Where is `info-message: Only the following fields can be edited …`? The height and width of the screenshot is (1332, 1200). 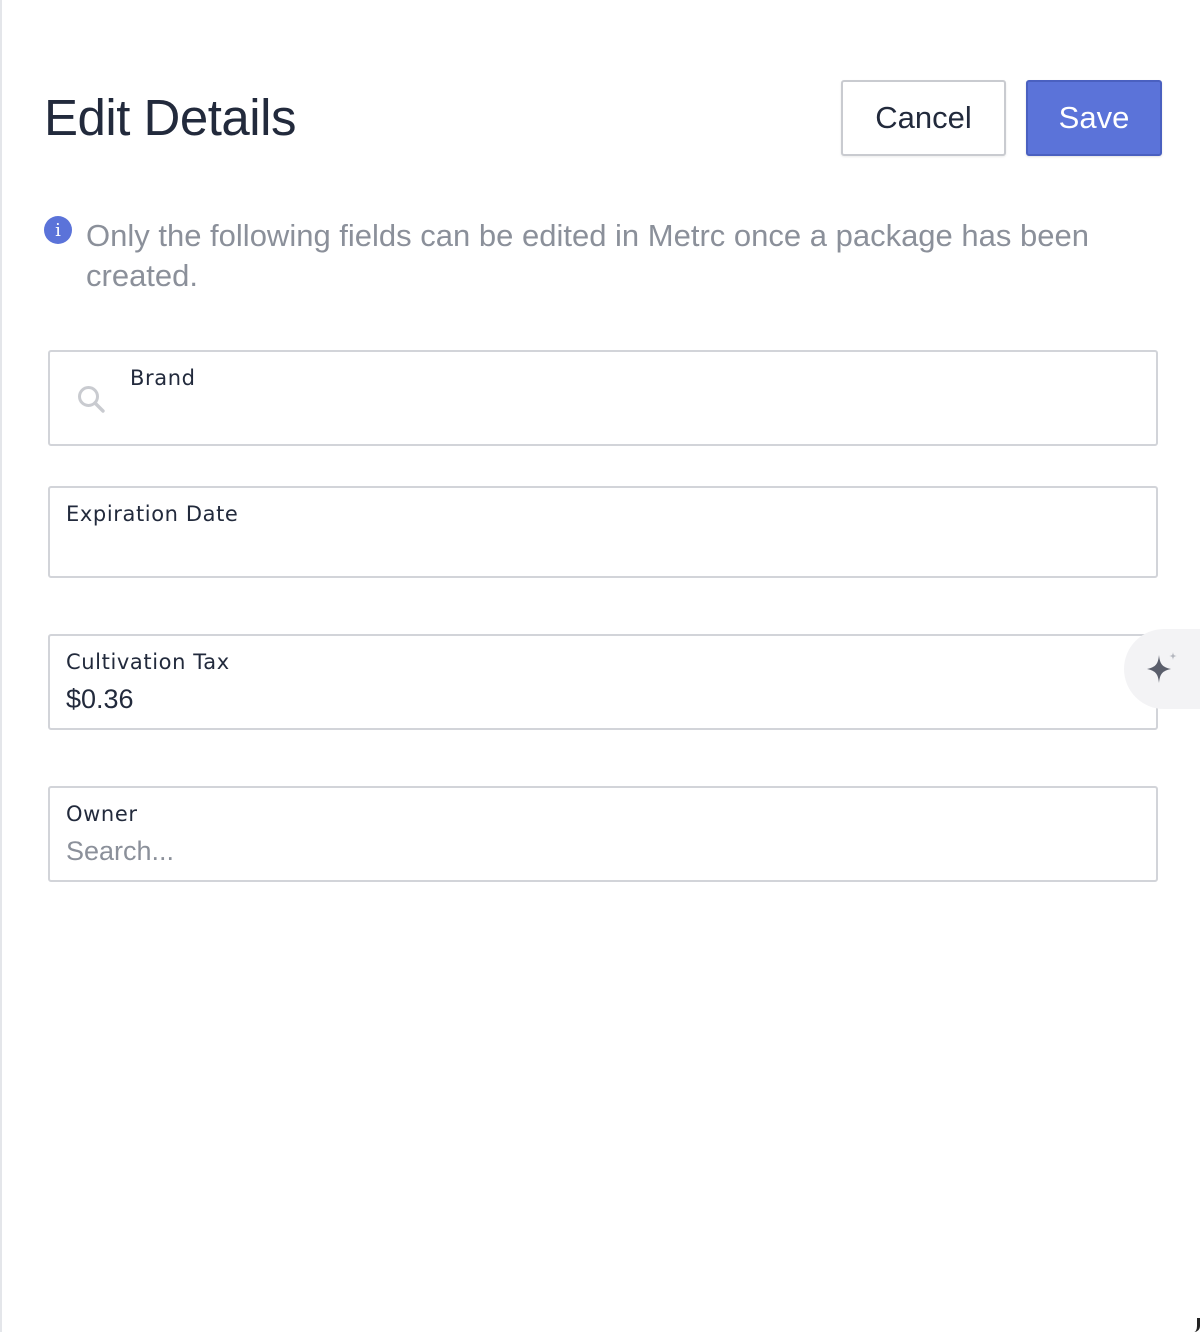
info-message: Only the following fields can be edited … is located at coordinates (587, 255).